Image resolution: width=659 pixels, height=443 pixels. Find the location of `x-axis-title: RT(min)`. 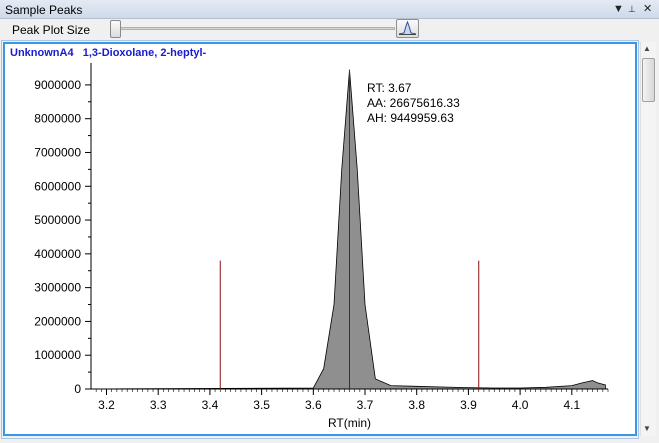

x-axis-title: RT(min) is located at coordinates (349, 423).